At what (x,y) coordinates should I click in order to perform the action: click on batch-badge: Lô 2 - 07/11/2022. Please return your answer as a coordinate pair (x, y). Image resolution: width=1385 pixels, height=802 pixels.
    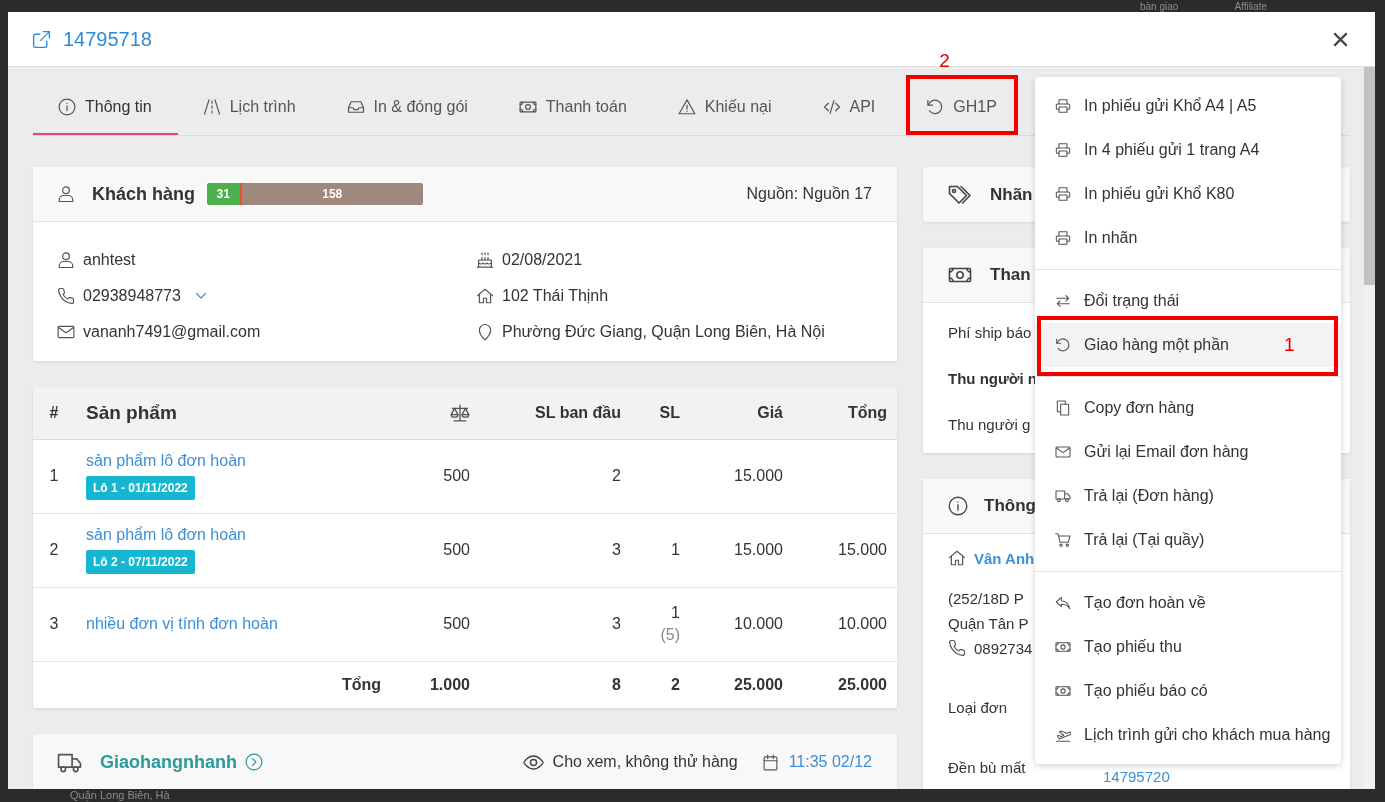
    Looking at the image, I should click on (140, 562).